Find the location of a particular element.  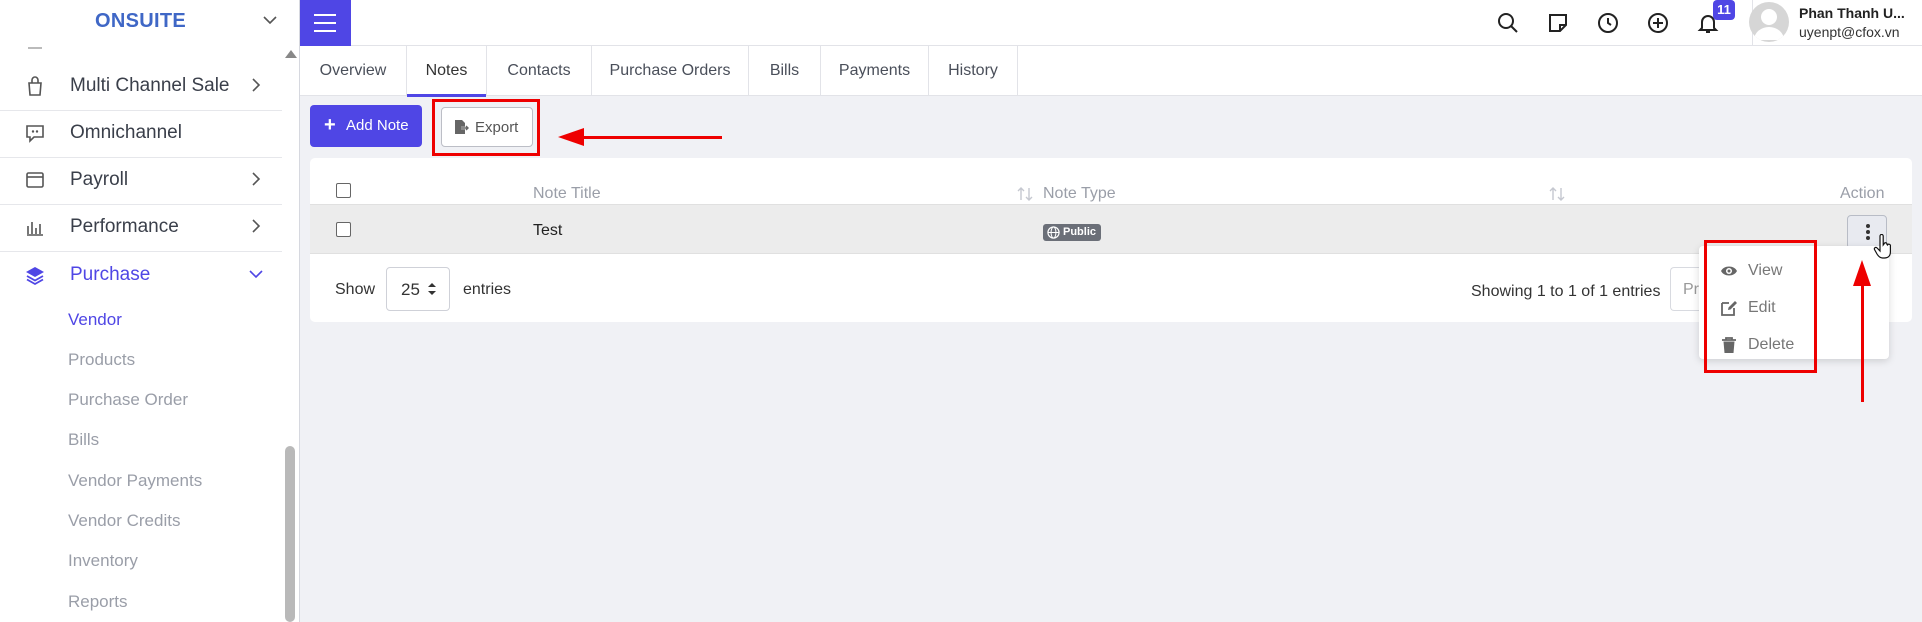

sidebar-subitem-reports: Reports is located at coordinates (98, 602).